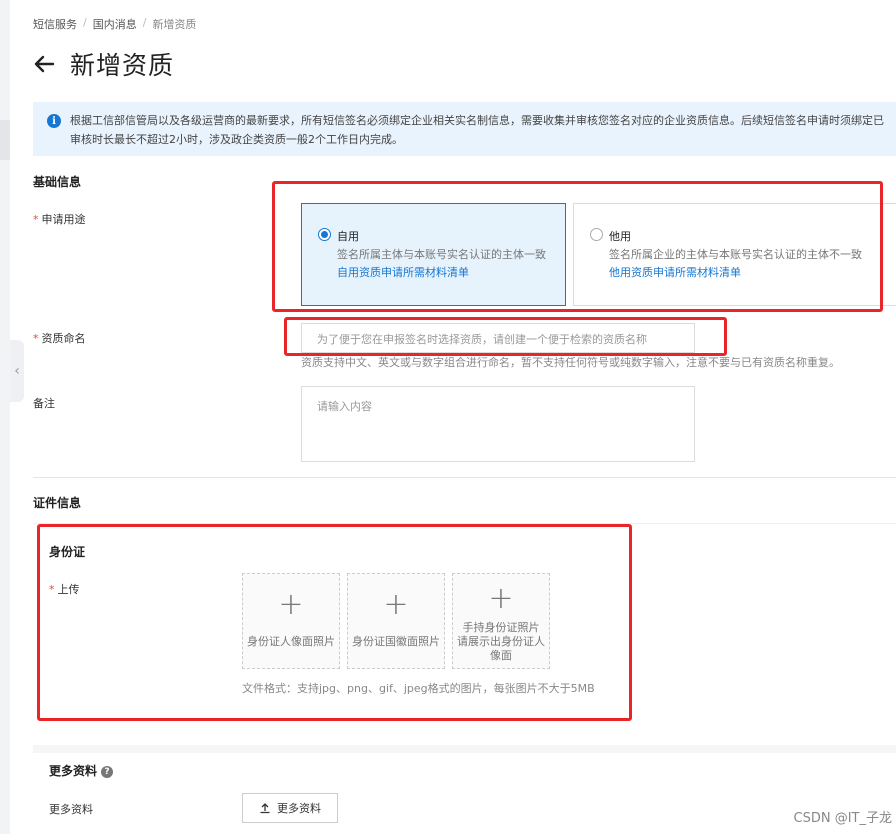  What do you see at coordinates (67, 552) in the screenshot?
I see `id-card-title: 身份证` at bounding box center [67, 552].